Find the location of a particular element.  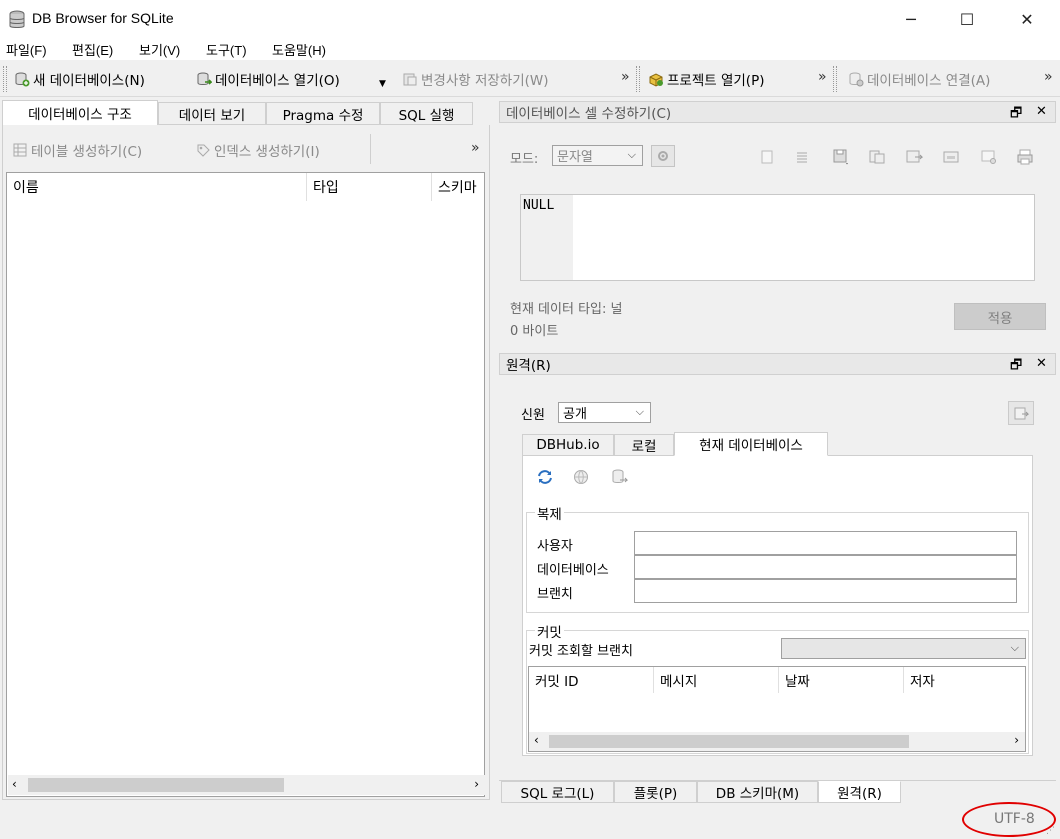

open-project-label: 프로젝트 열기(P) is located at coordinates (716, 81).